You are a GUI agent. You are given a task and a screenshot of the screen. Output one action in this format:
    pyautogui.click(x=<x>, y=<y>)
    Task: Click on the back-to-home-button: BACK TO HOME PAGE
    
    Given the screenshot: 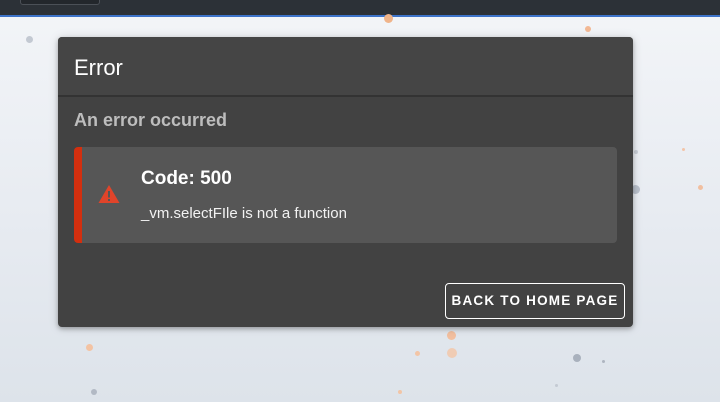 What is the action you would take?
    pyautogui.click(x=535, y=301)
    